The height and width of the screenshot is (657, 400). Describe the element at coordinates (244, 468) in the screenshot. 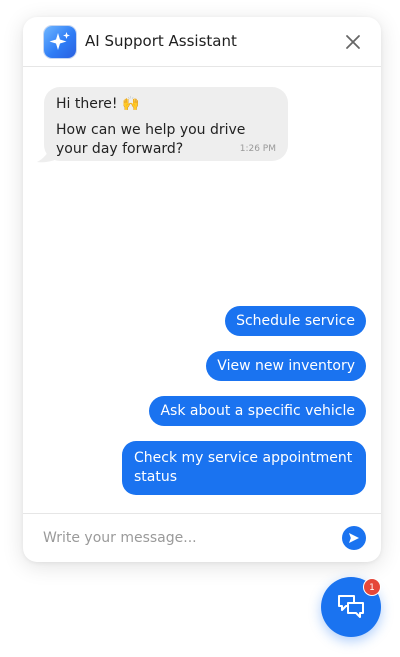

I see `quick-reply-appointment-status: Check my service appointment status` at that location.